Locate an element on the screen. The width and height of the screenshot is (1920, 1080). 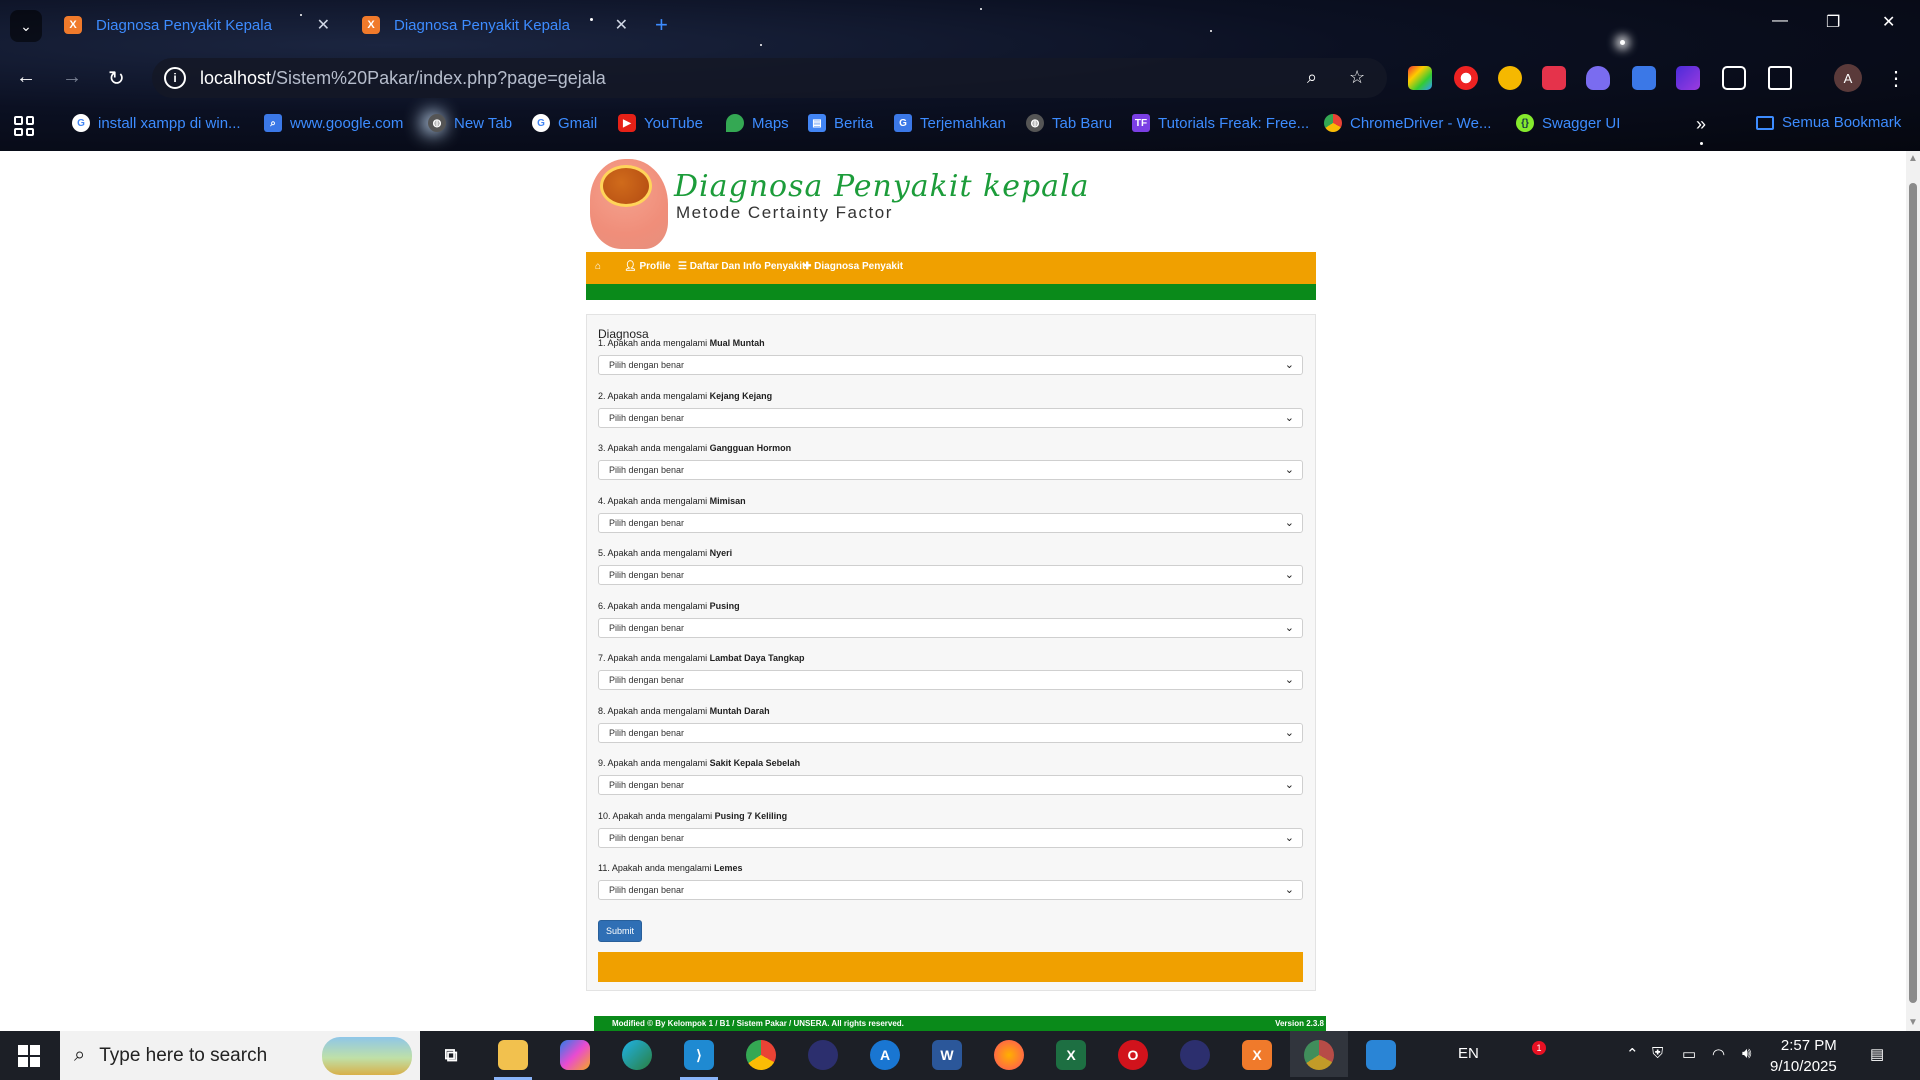
volume-icon: 🔊︎ is located at coordinates (1746, 1053).